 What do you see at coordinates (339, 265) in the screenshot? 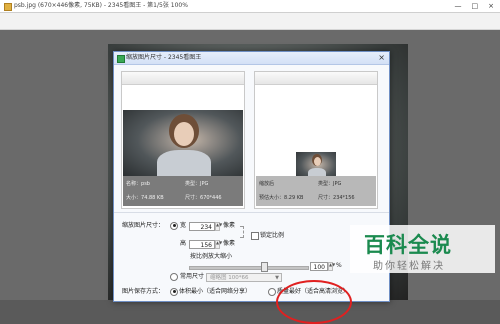
I see `percent-label: %` at bounding box center [339, 265].